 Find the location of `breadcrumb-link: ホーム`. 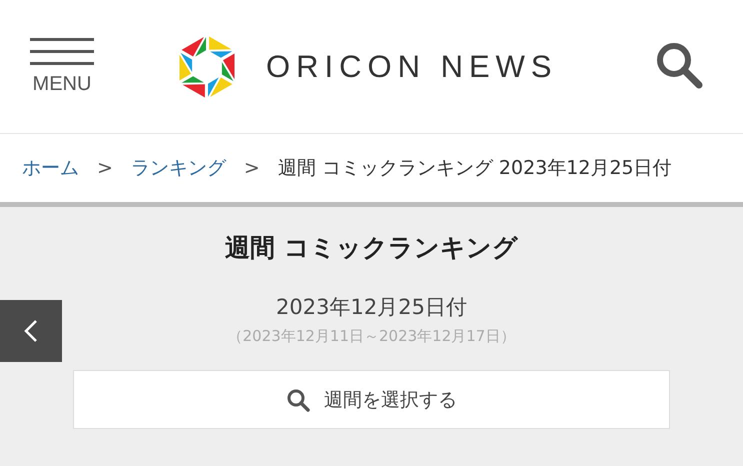

breadcrumb-link: ホーム is located at coordinates (50, 168).